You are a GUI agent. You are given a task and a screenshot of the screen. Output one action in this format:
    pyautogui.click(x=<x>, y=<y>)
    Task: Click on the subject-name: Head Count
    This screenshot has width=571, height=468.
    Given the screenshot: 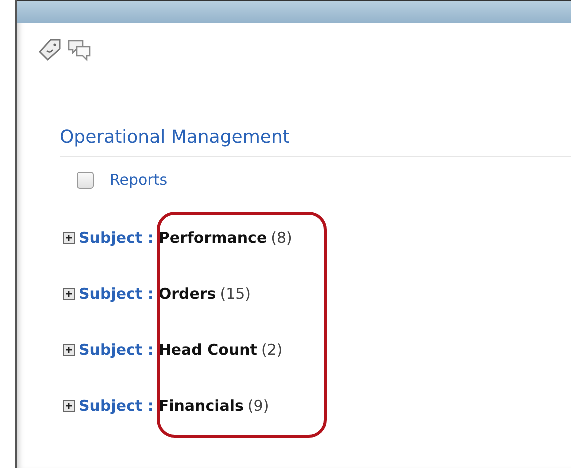 What is the action you would take?
    pyautogui.click(x=208, y=350)
    